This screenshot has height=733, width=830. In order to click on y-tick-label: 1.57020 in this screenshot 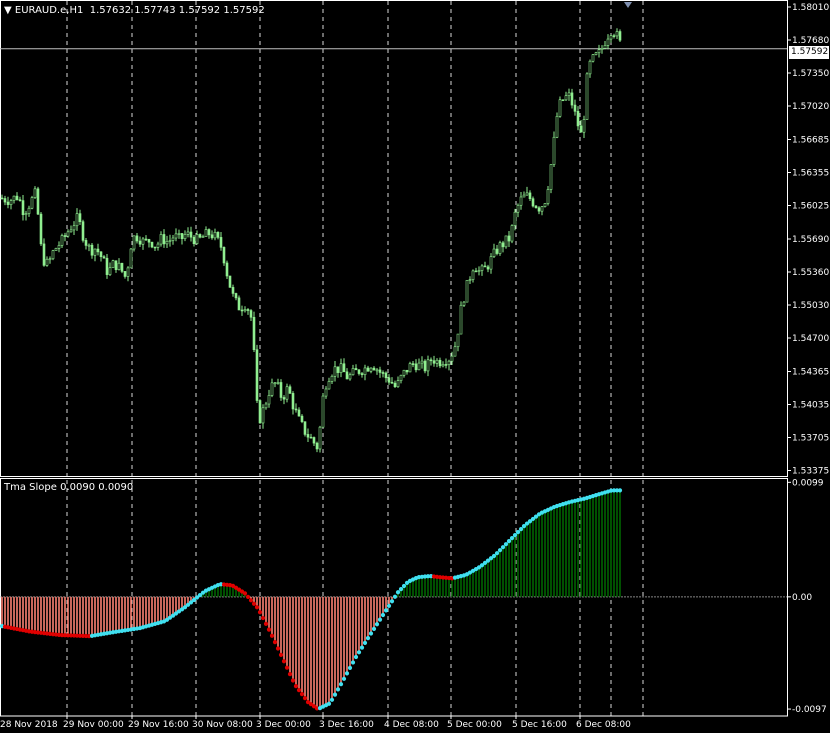, I will do `click(810, 107)`.